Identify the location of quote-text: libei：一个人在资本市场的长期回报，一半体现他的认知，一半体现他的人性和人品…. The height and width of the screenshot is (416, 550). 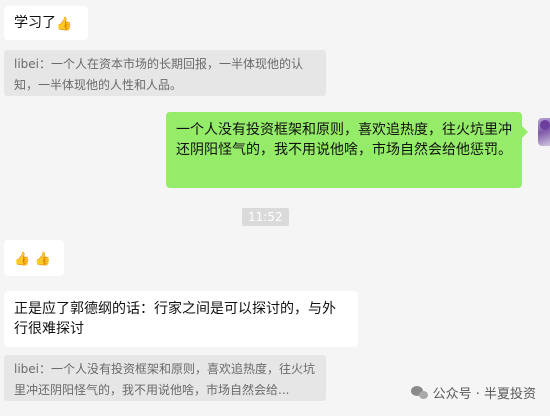
(159, 74).